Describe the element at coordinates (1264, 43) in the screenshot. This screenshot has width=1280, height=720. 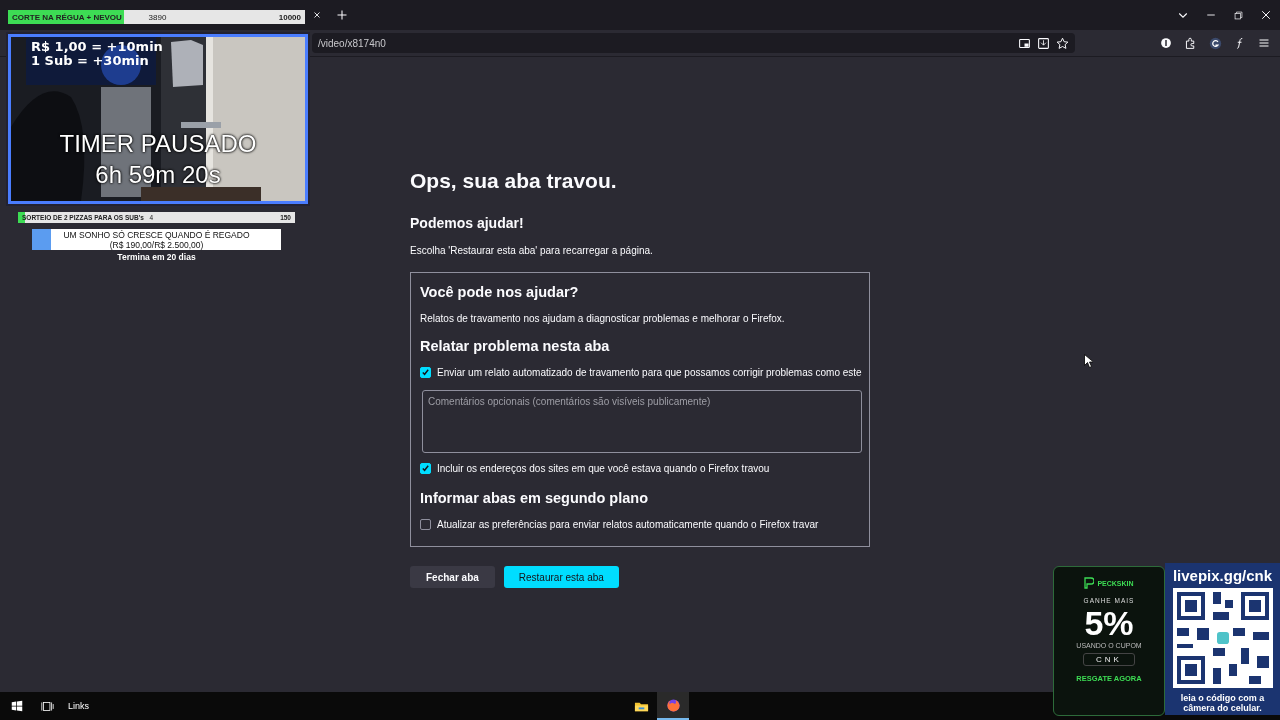
I see `menu-icon` at that location.